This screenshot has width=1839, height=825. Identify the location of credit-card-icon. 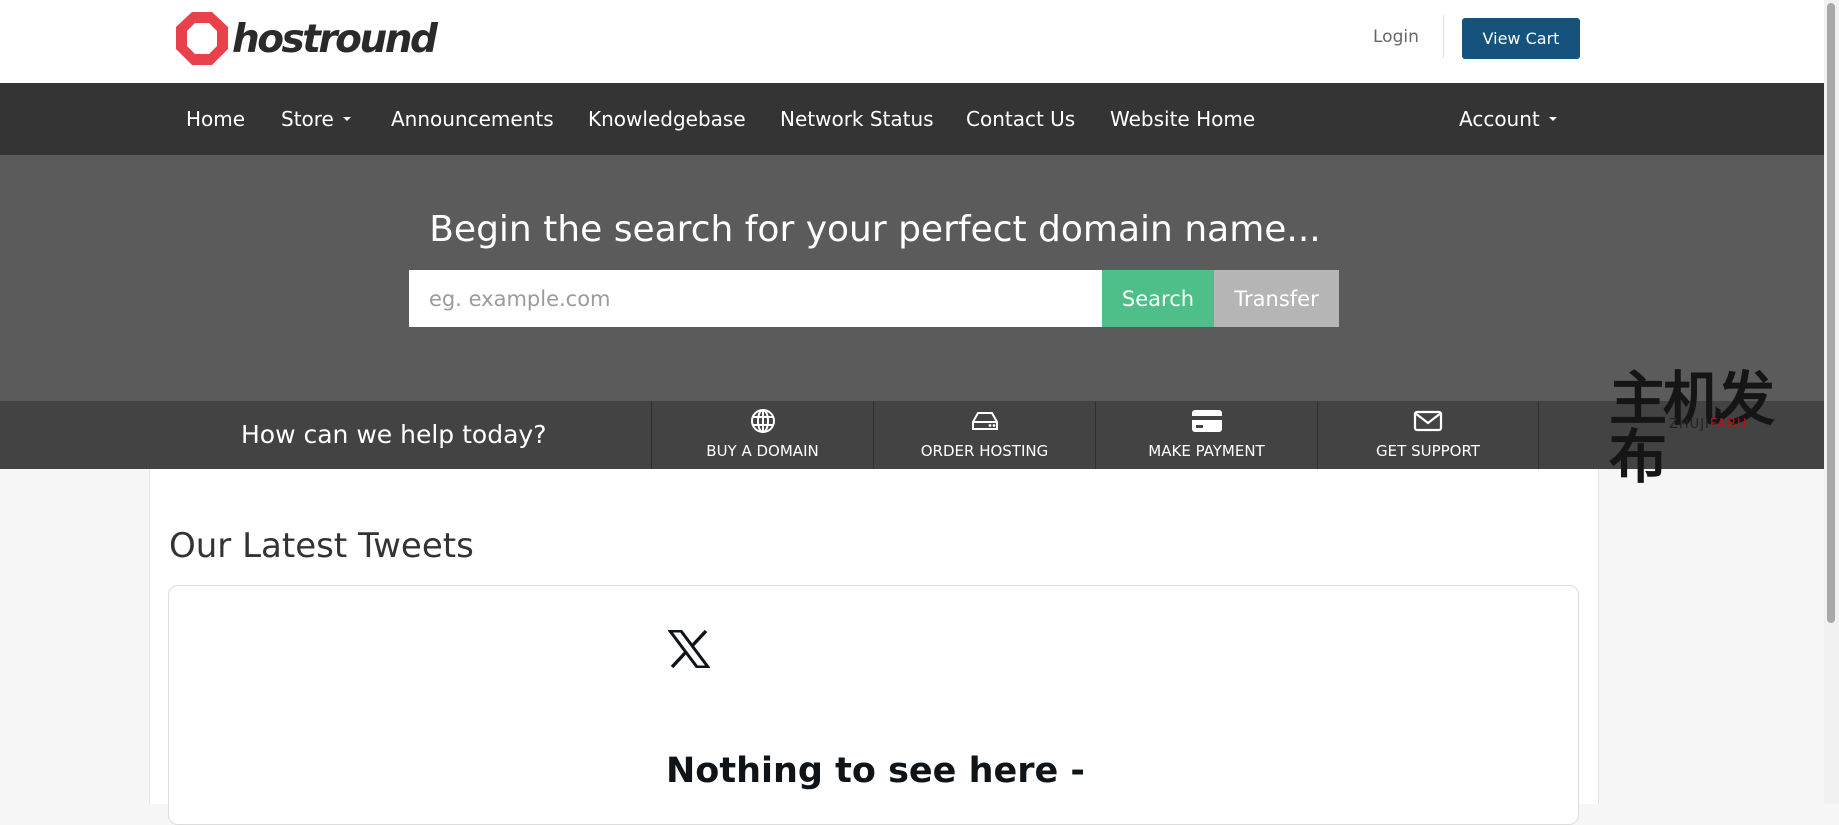
(1206, 421).